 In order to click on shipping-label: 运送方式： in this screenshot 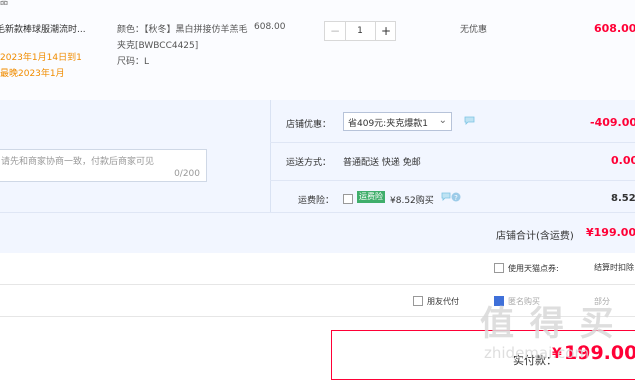, I will do `click(309, 163)`.